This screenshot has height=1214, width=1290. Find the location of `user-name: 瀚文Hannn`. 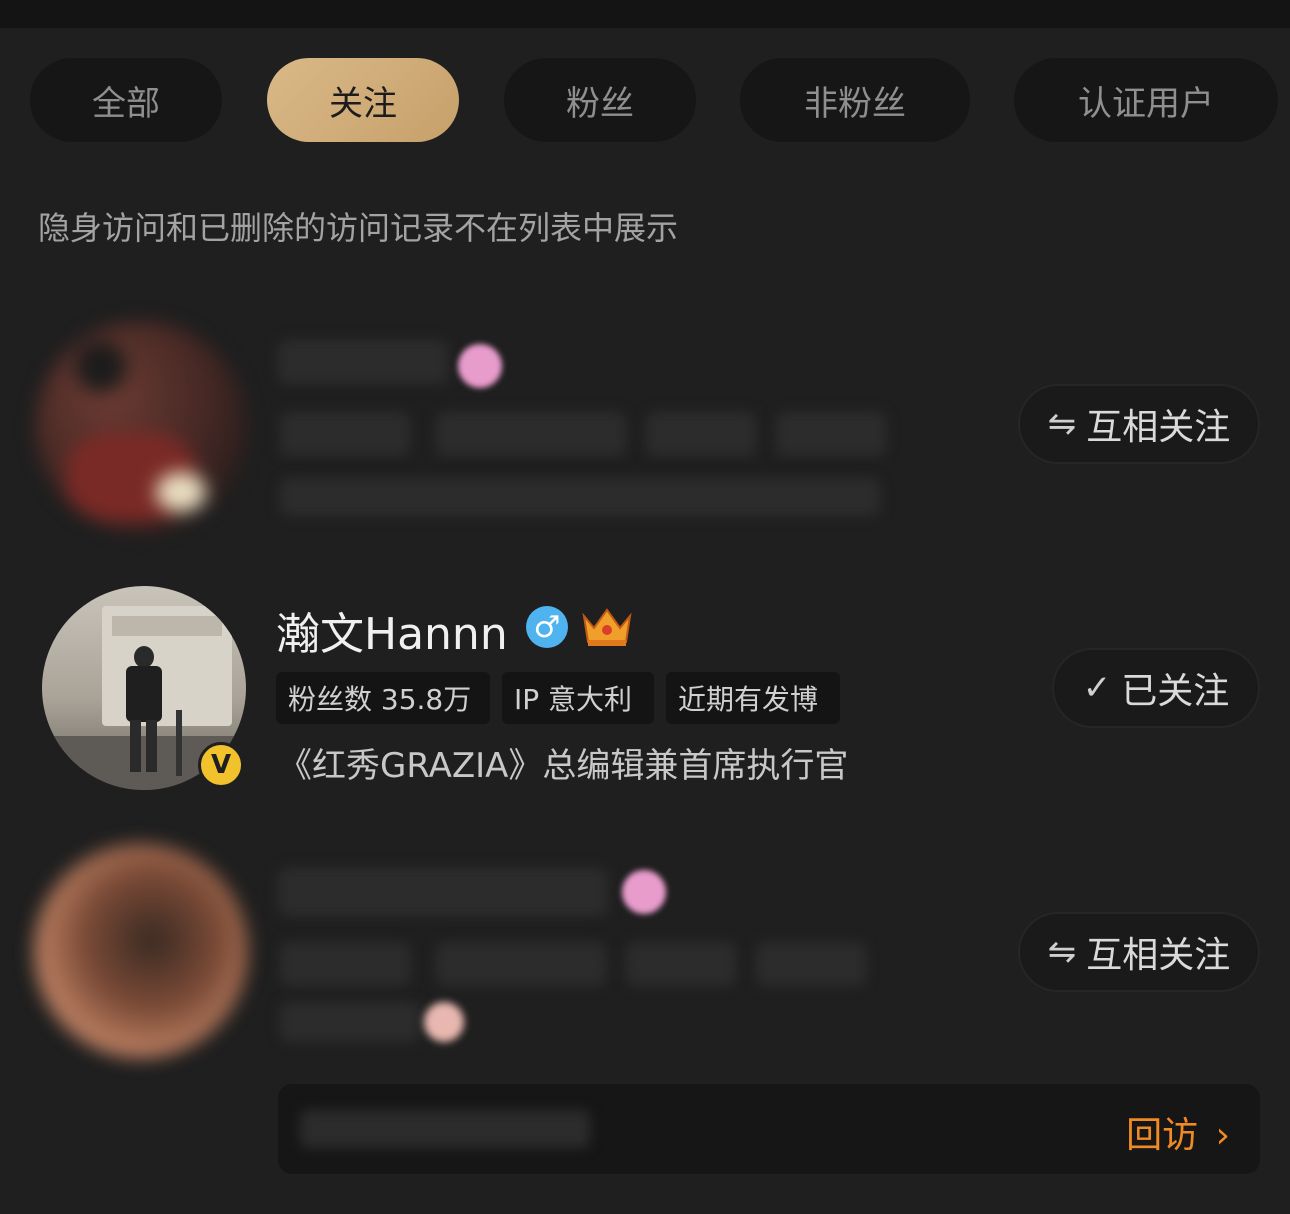

user-name: 瀚文Hannn is located at coordinates (392, 630).